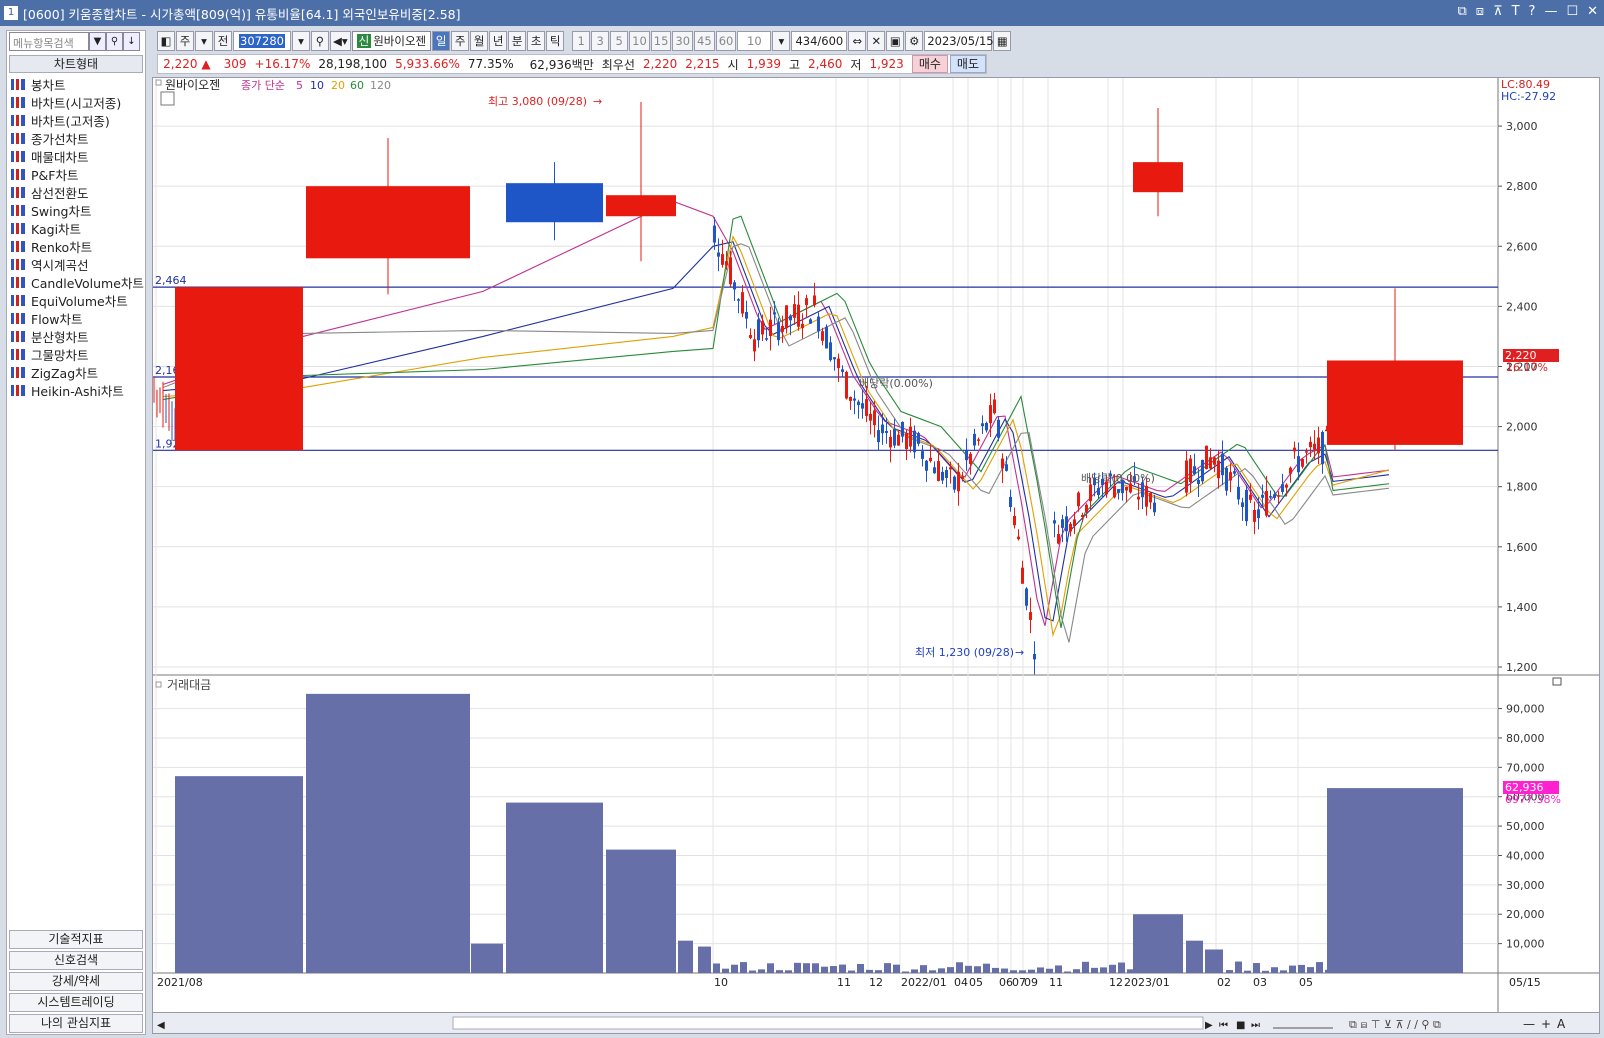 The height and width of the screenshot is (1038, 1604). What do you see at coordinates (192, 85) in the screenshot?
I see `legend-stock-name: 원바이오젠` at bounding box center [192, 85].